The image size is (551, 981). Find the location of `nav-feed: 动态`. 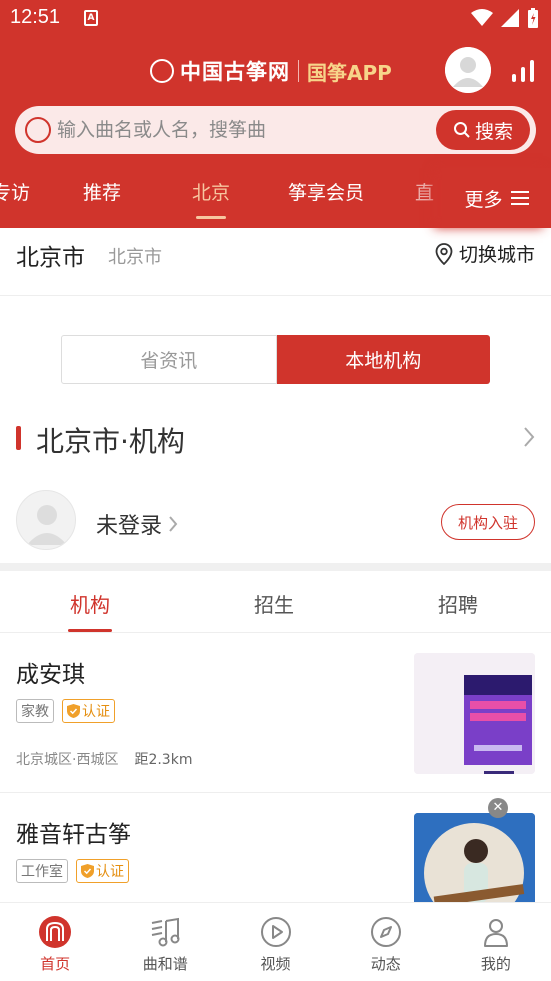

nav-feed: 动态 is located at coordinates (386, 942).